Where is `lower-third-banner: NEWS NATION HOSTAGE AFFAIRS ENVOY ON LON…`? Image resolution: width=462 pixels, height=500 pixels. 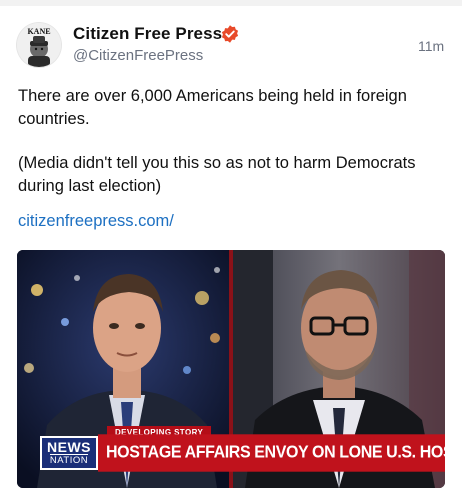 lower-third-banner: NEWS NATION HOSTAGE AFFAIRS ENVOY ON LON… is located at coordinates (242, 453).